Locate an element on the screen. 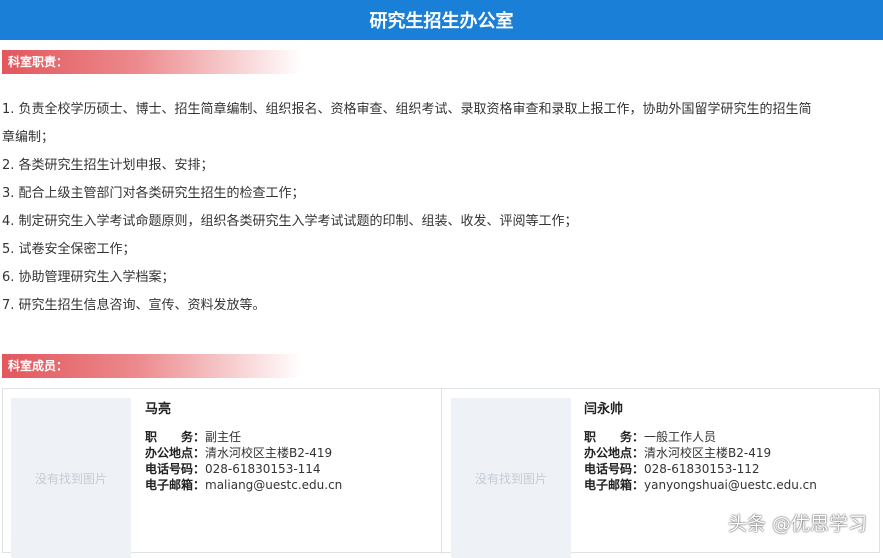 The width and height of the screenshot is (883, 558). member-phone: 028-61830153-114 is located at coordinates (263, 469).